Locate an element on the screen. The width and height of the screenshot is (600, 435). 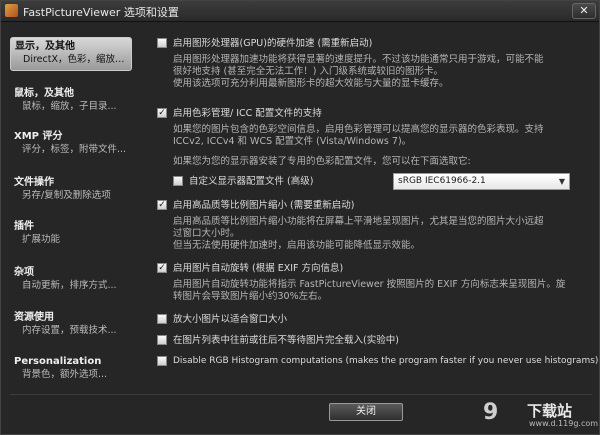
sidebar-item-plugins: 插件 扩展功能 is located at coordinates (71, 235).